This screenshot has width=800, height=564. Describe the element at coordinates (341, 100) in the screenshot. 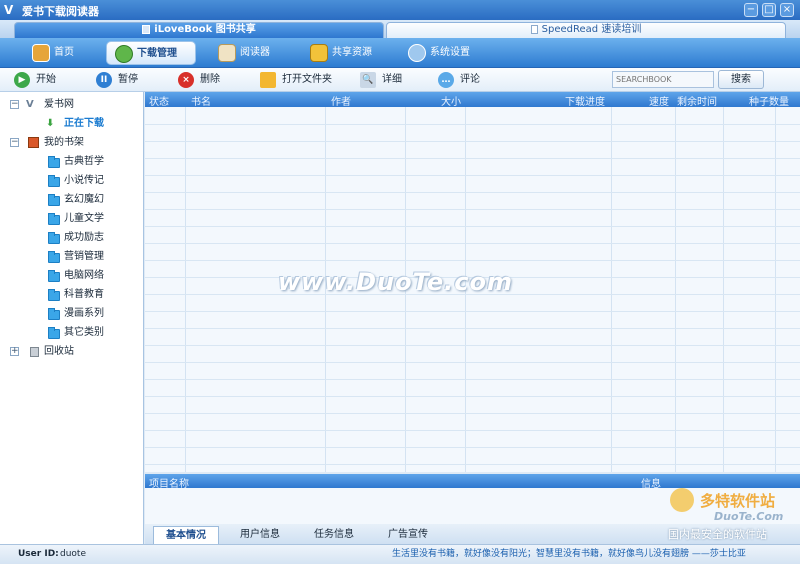

I see `col-author: 作者` at that location.